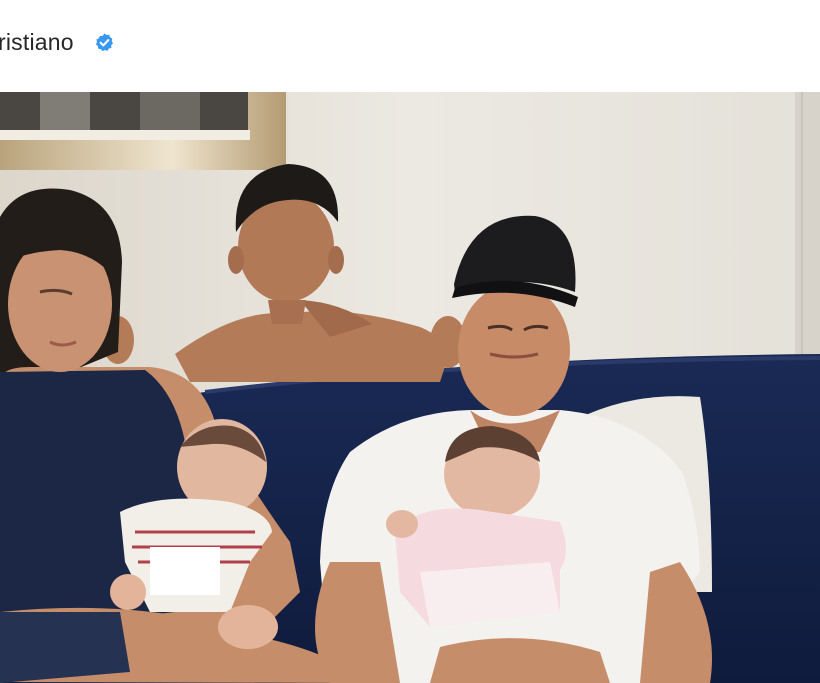 The width and height of the screenshot is (820, 683). I want to click on post-header: ristiano, so click(410, 46).